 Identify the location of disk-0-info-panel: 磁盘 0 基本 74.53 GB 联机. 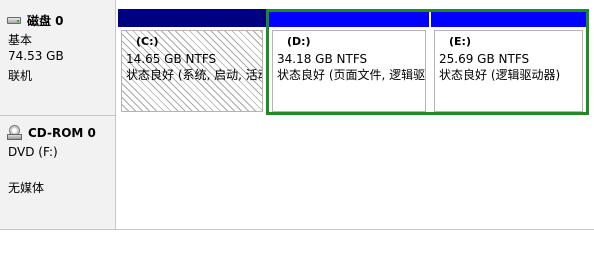
(58, 58).